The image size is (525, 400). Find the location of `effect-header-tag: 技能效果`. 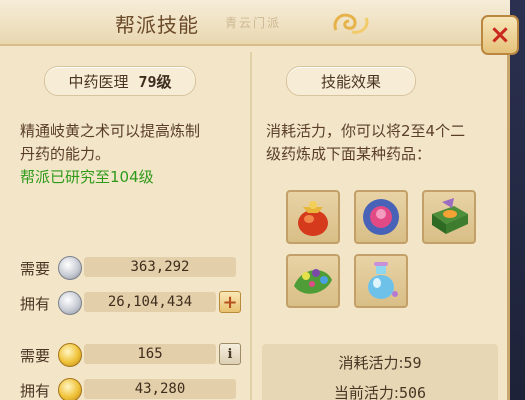

effect-header-tag: 技能效果 is located at coordinates (351, 81).